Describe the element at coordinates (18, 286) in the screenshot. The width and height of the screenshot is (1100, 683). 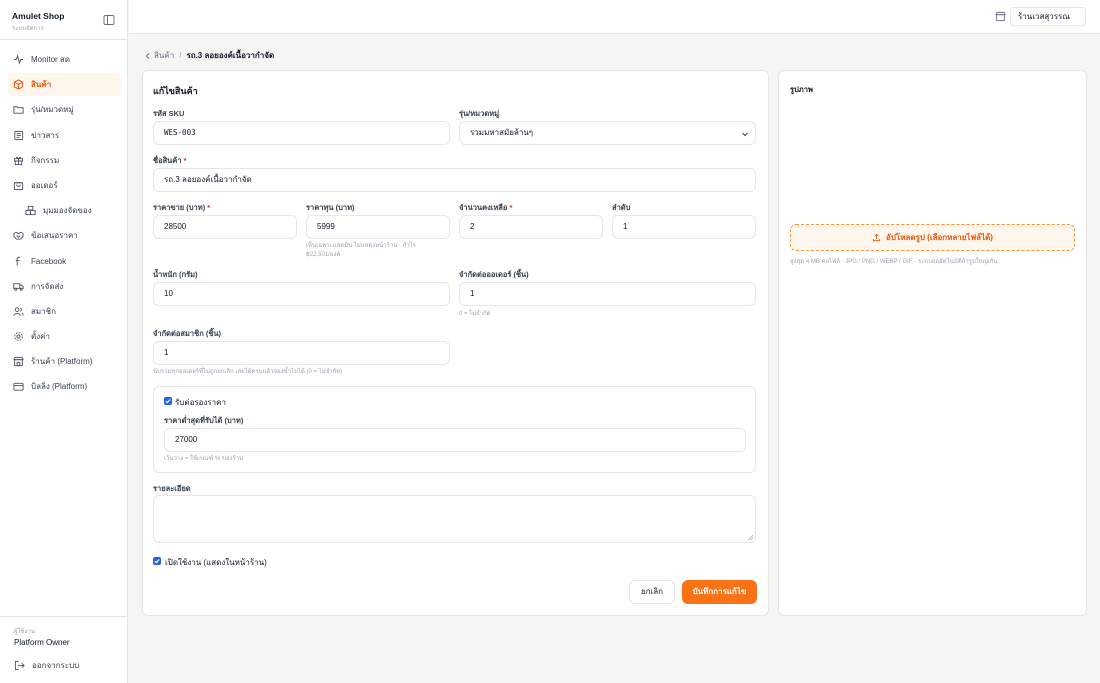
I see `truck-icon` at that location.